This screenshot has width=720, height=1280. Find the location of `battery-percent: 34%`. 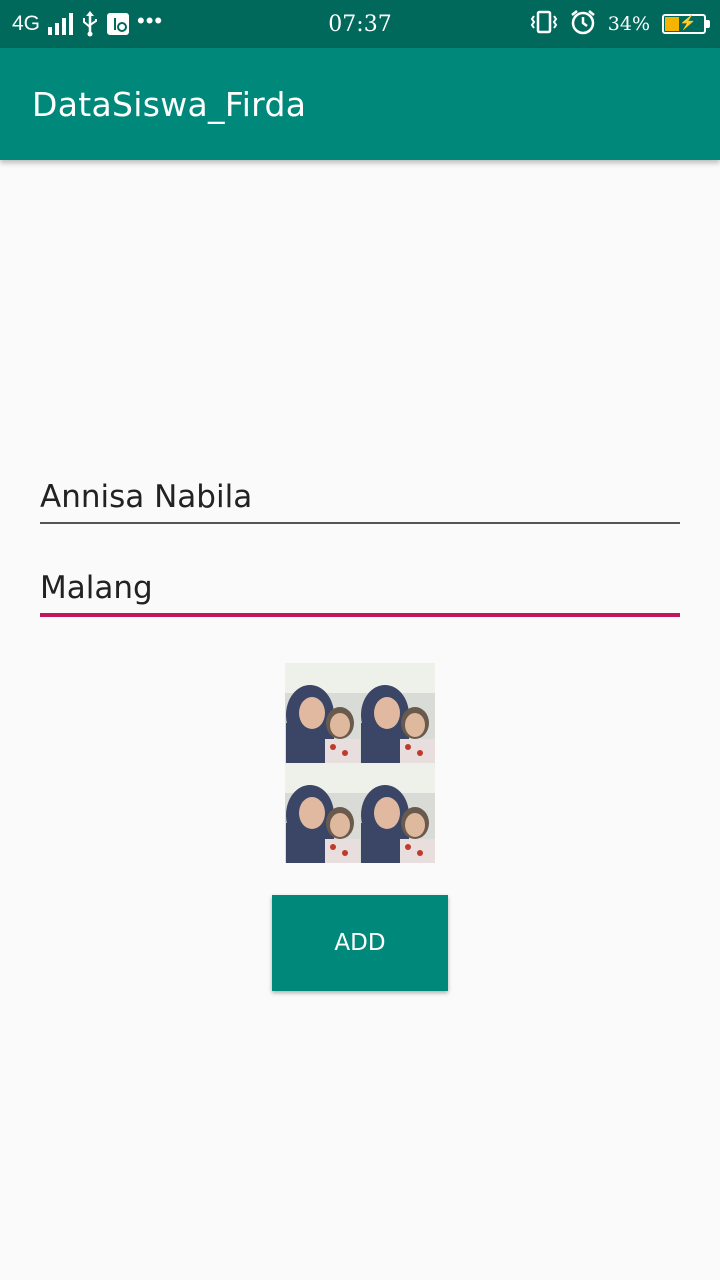

battery-percent: 34% is located at coordinates (628, 24).